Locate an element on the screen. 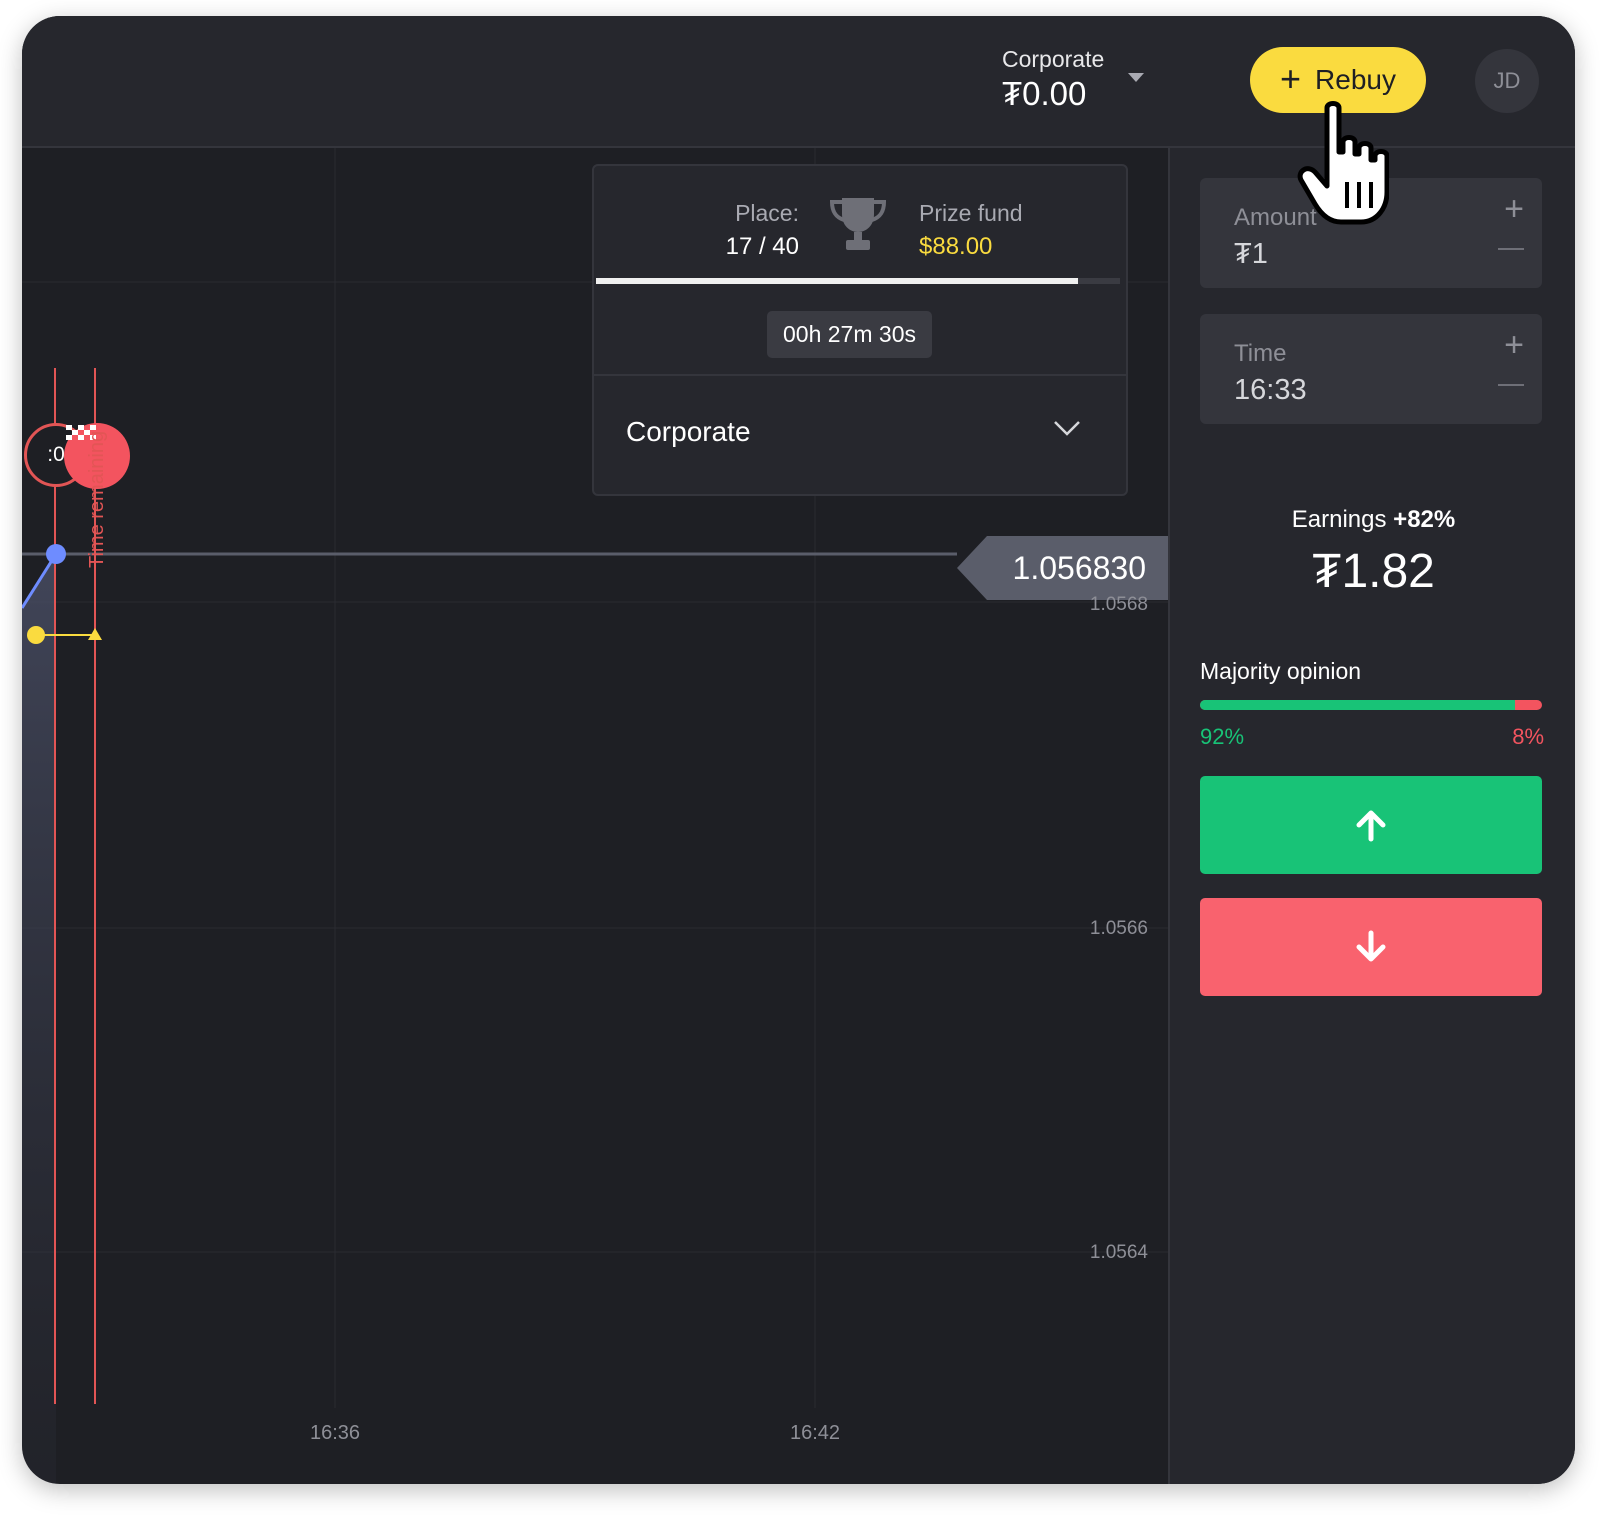  earnings-label: Earnings +82% is located at coordinates (1372, 520).